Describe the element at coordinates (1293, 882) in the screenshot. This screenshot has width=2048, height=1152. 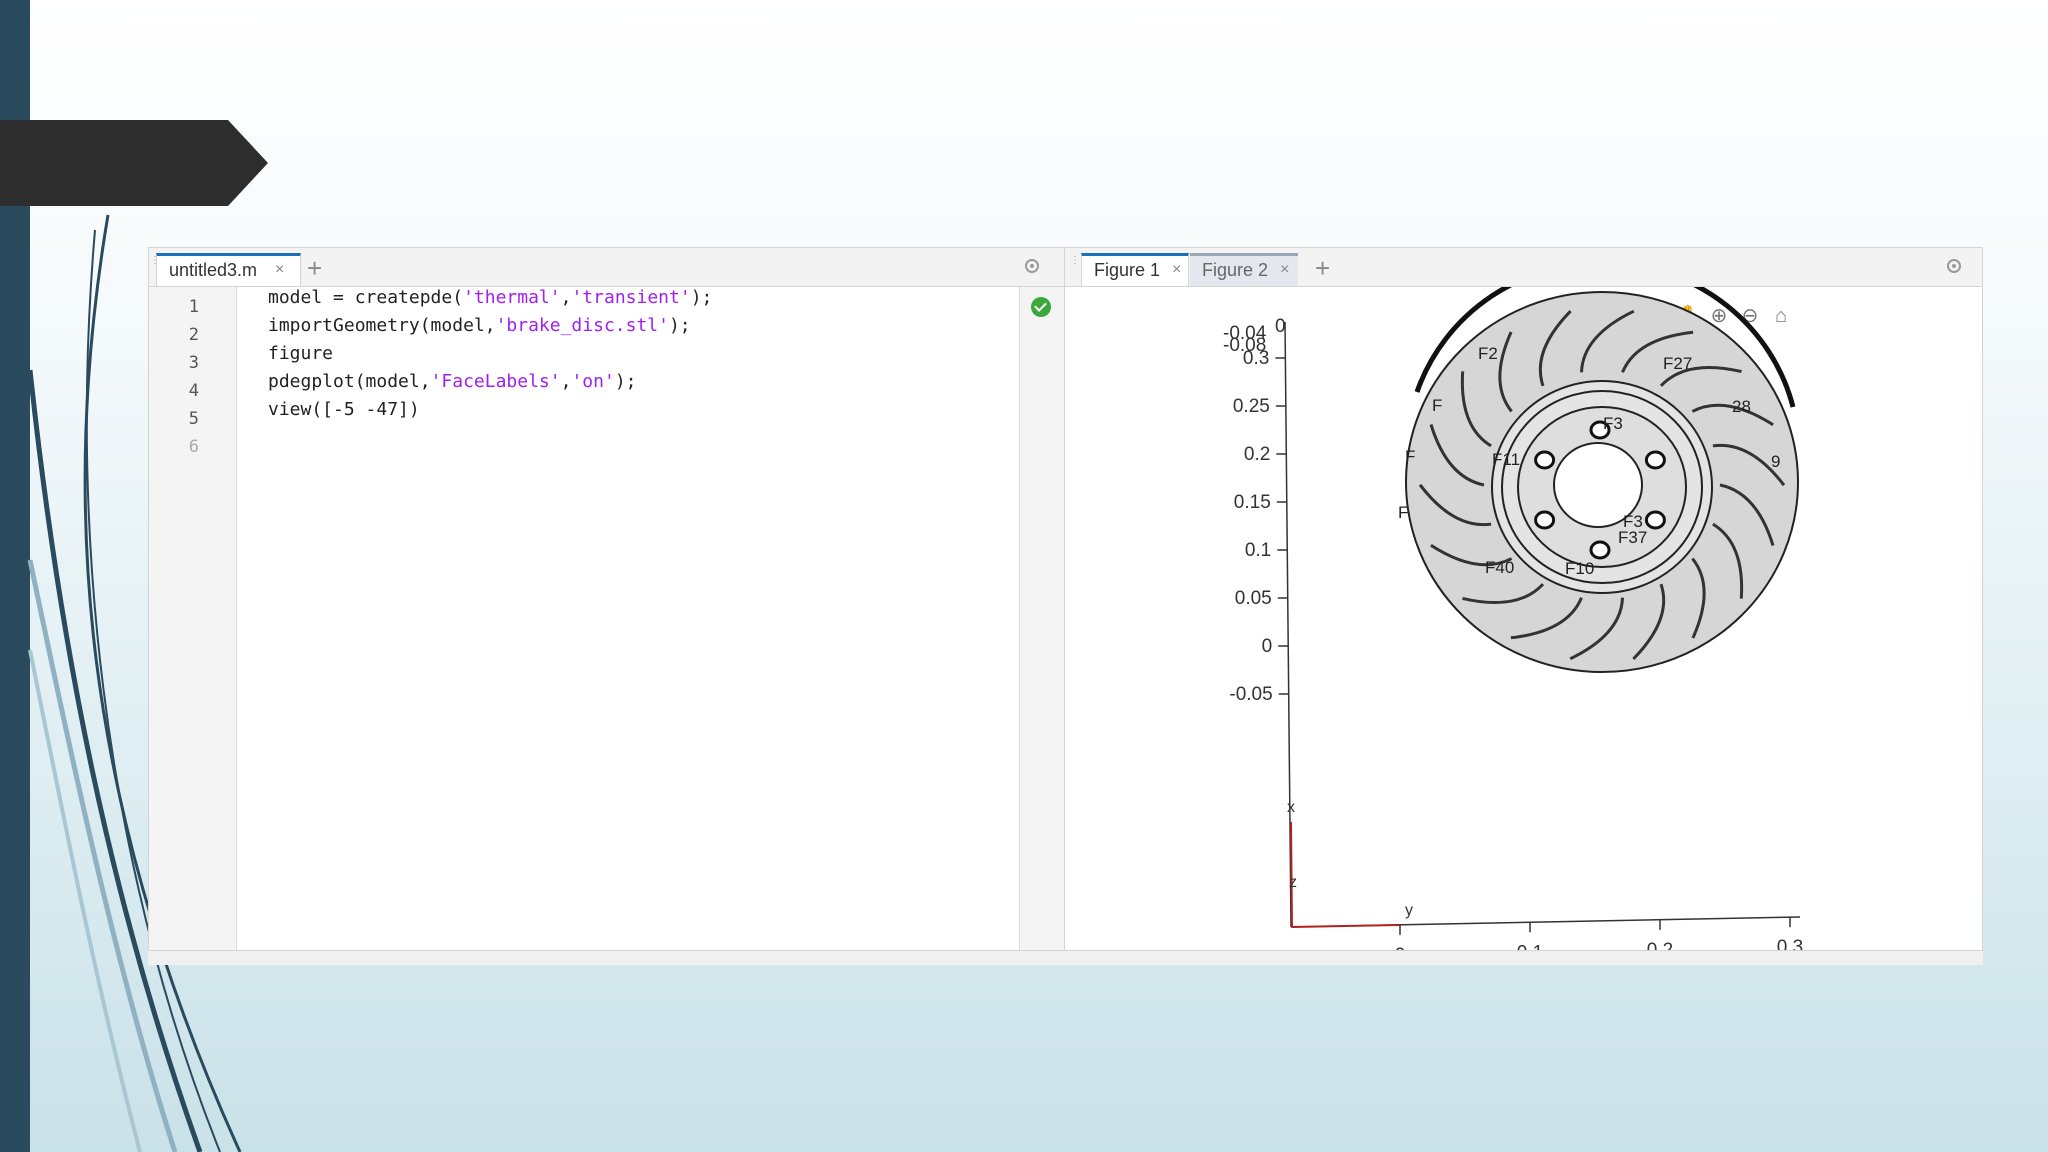
I see `axis-letter-z: z` at that location.